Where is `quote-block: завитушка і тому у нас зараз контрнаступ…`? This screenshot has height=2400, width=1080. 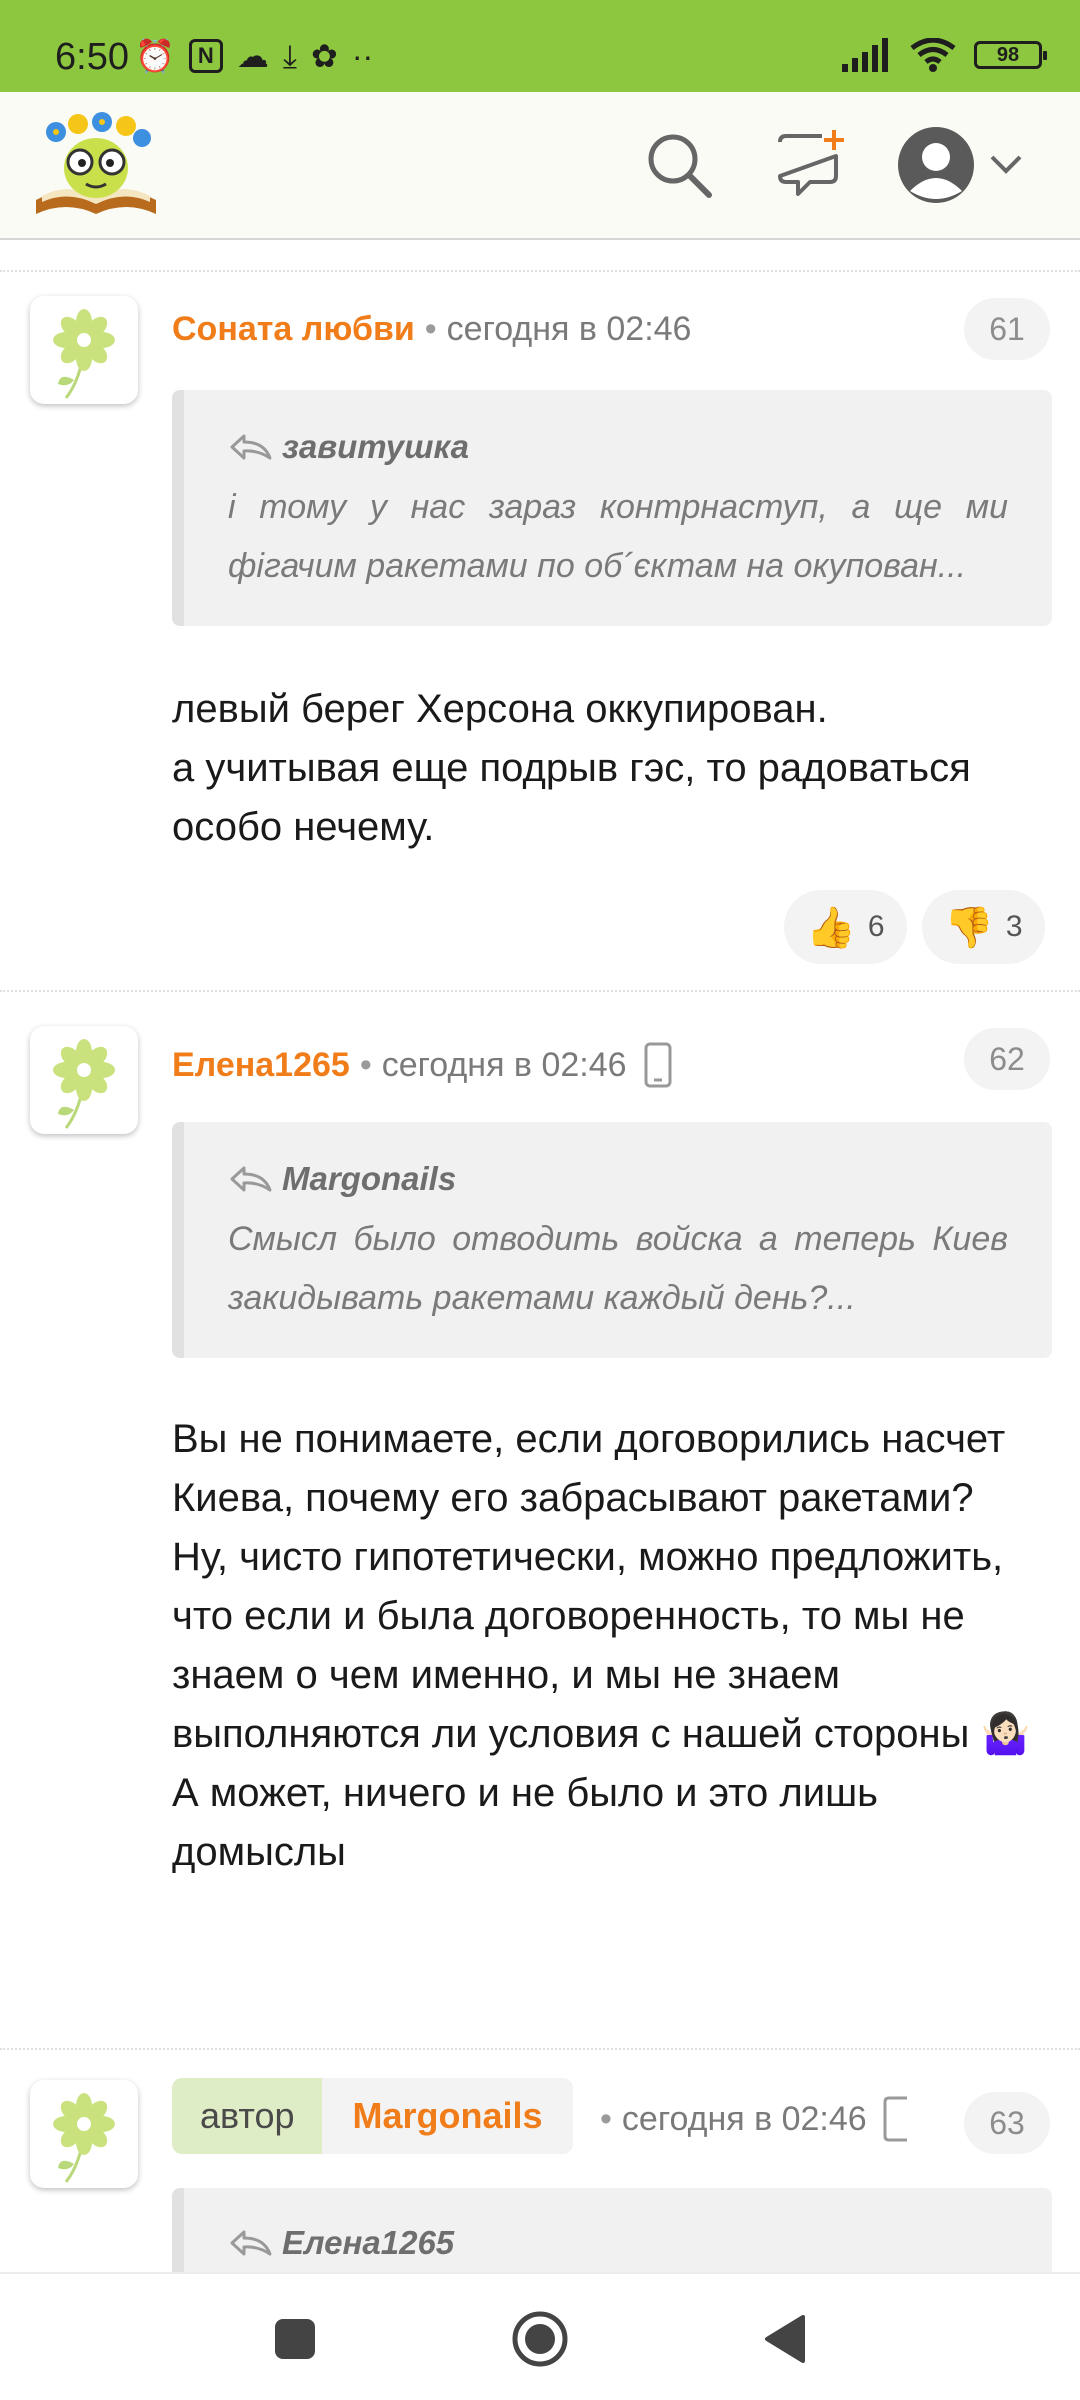
quote-block: завитушка і тому у нас зараз контрнаступ… is located at coordinates (612, 508).